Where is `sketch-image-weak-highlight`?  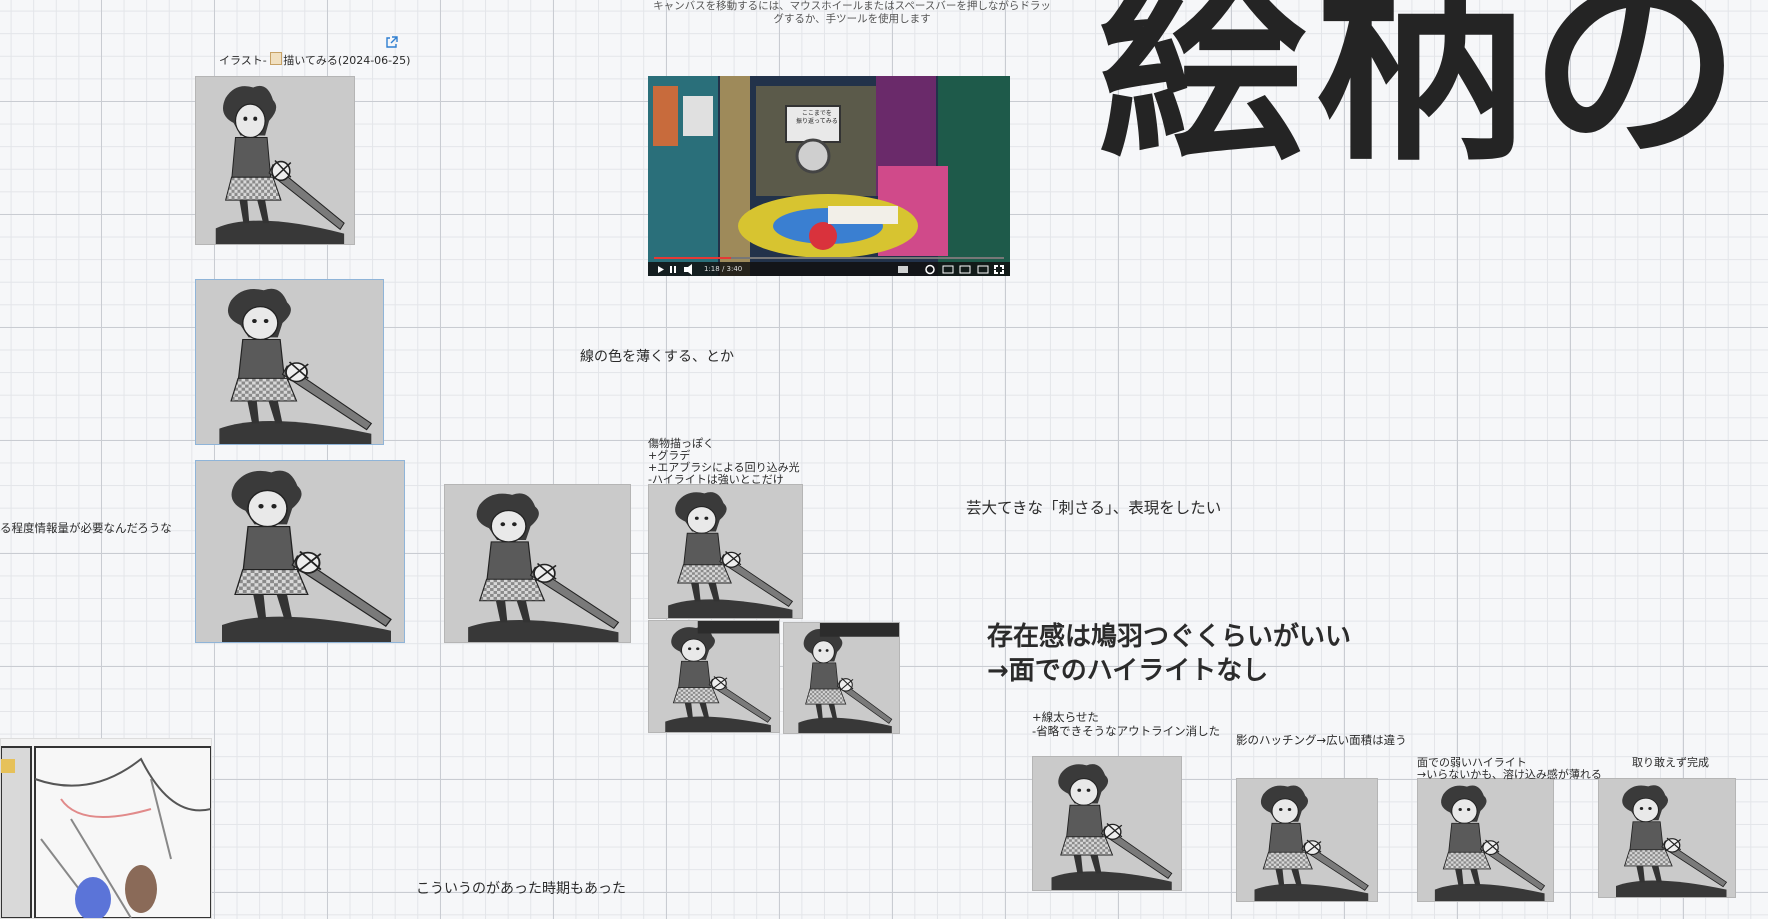
sketch-image-weak-highlight is located at coordinates (1485, 840).